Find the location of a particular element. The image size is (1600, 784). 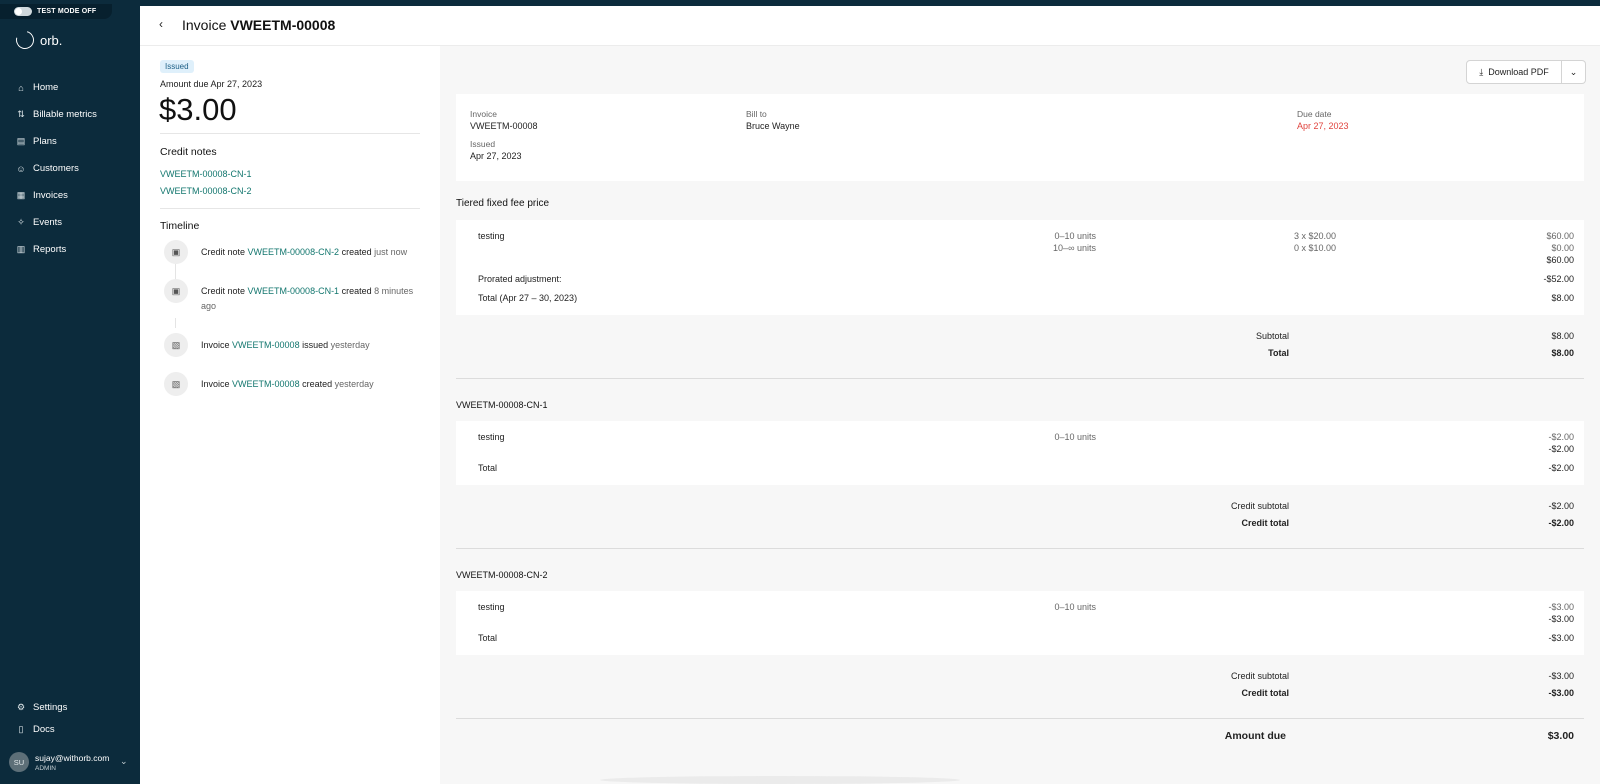

timeline-text: Invoice VWEETM-00008 issued yesterday is located at coordinates (285, 345).